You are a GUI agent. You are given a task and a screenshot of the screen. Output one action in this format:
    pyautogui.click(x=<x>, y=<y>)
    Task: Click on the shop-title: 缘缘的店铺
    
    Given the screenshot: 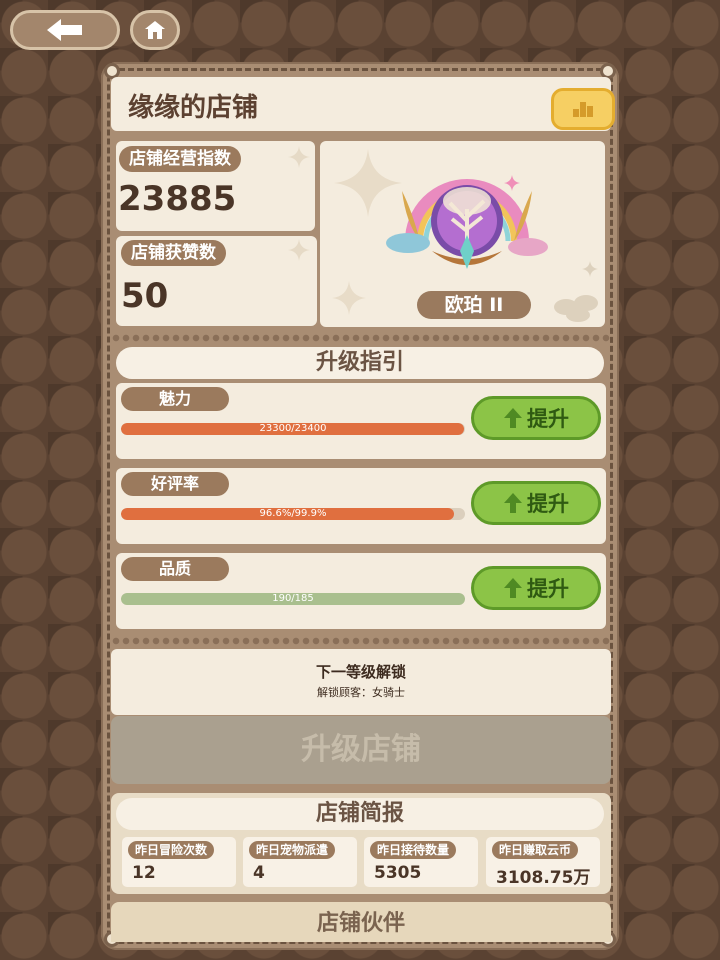 What is the action you would take?
    pyautogui.click(x=193, y=108)
    